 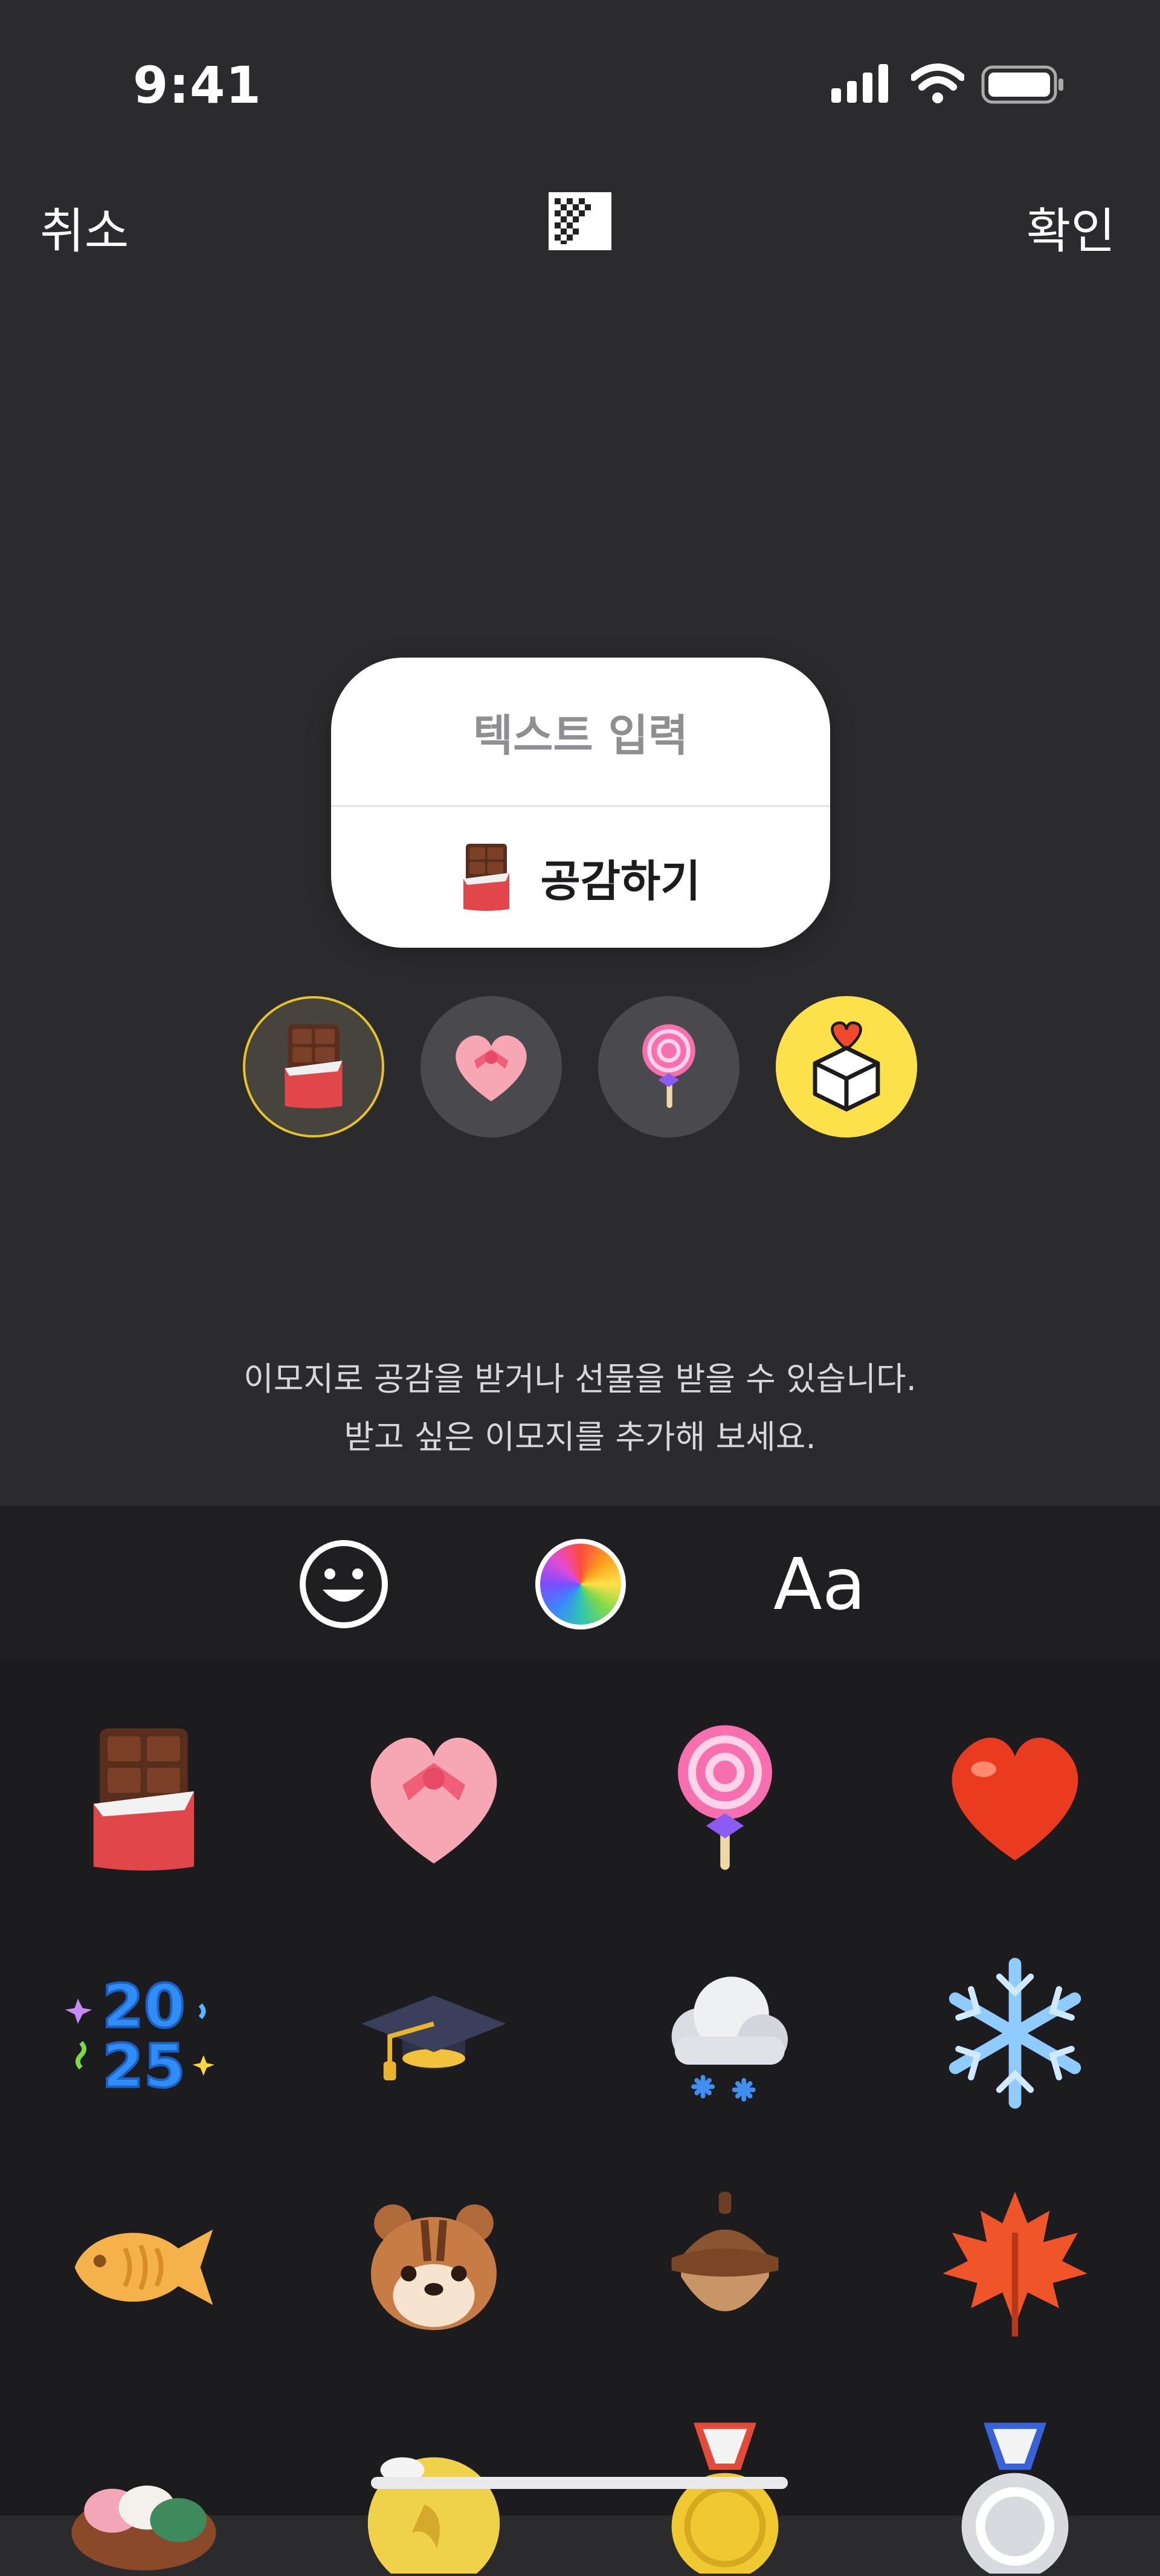 I want to click on red-heart-icon, so click(x=1015, y=1798).